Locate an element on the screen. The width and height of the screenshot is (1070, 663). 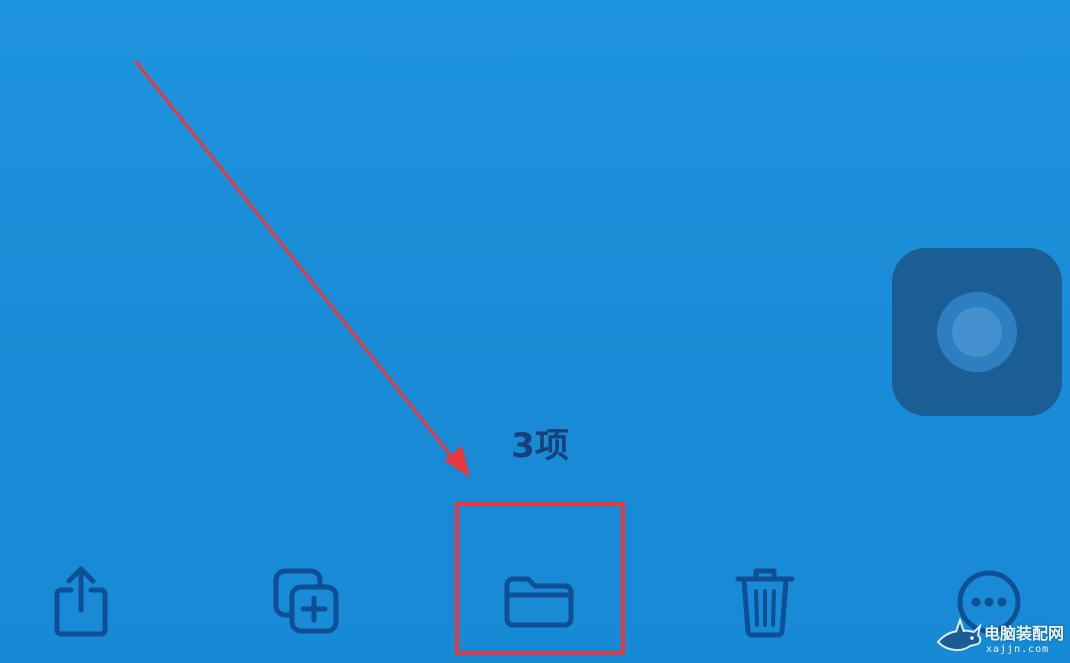
watermark-url: xajjn.com is located at coordinates (1018, 649).